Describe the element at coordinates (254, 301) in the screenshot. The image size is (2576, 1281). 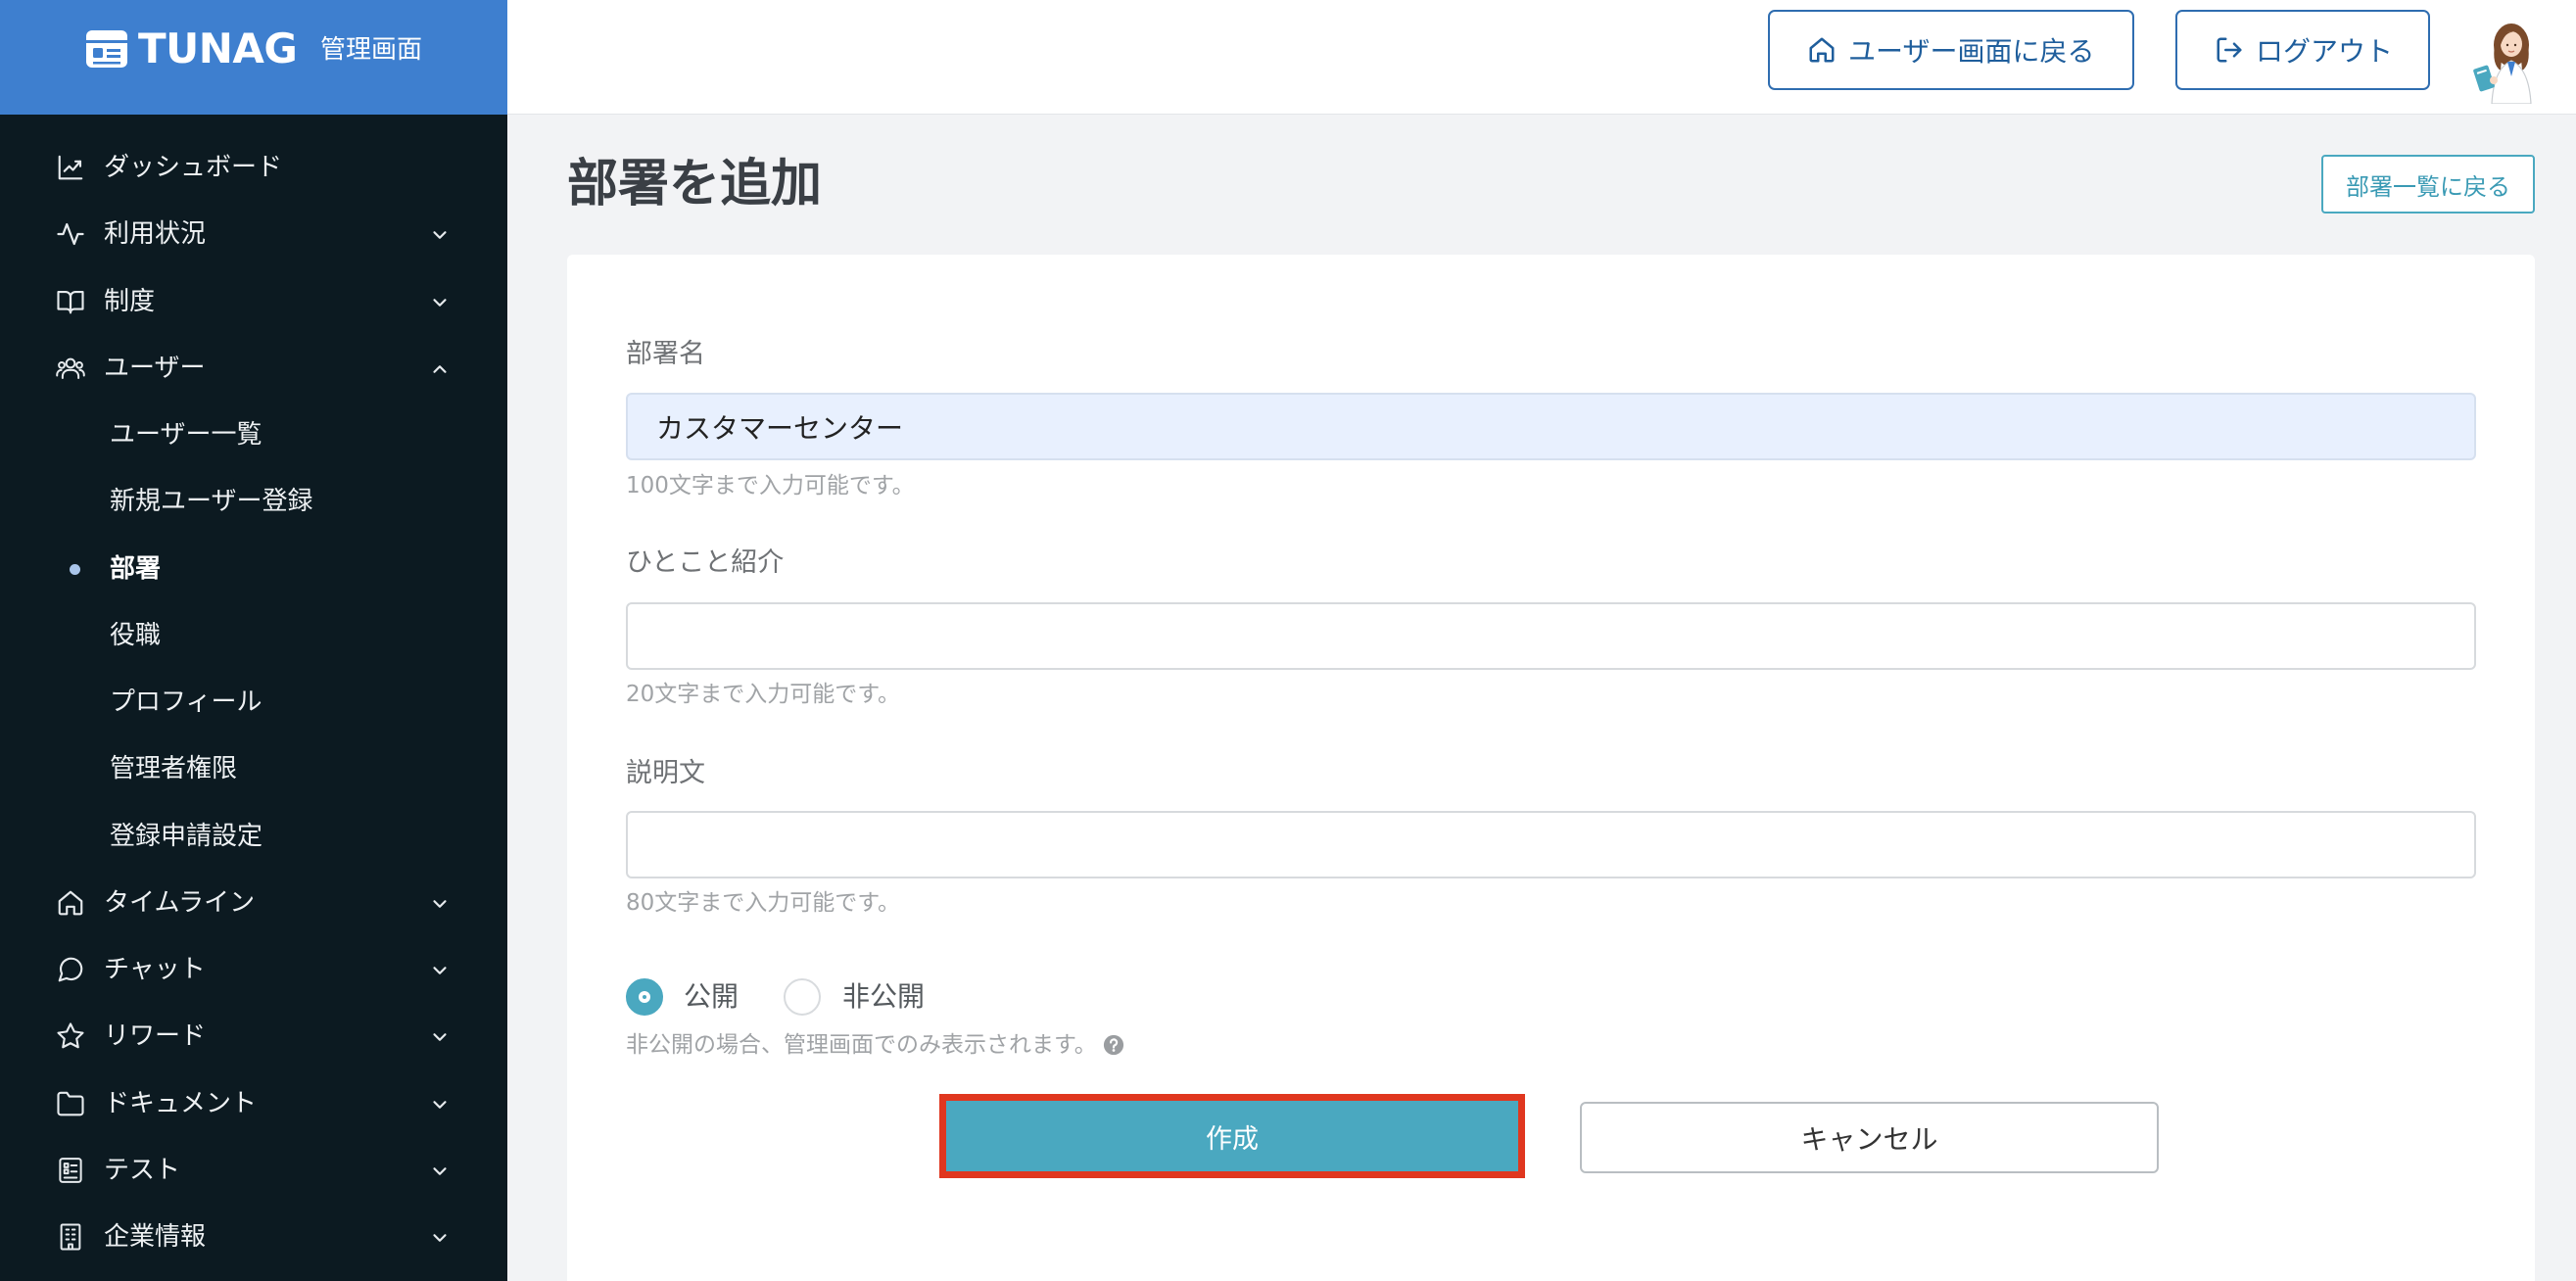
I see `sidebar-item-system: 制度` at that location.